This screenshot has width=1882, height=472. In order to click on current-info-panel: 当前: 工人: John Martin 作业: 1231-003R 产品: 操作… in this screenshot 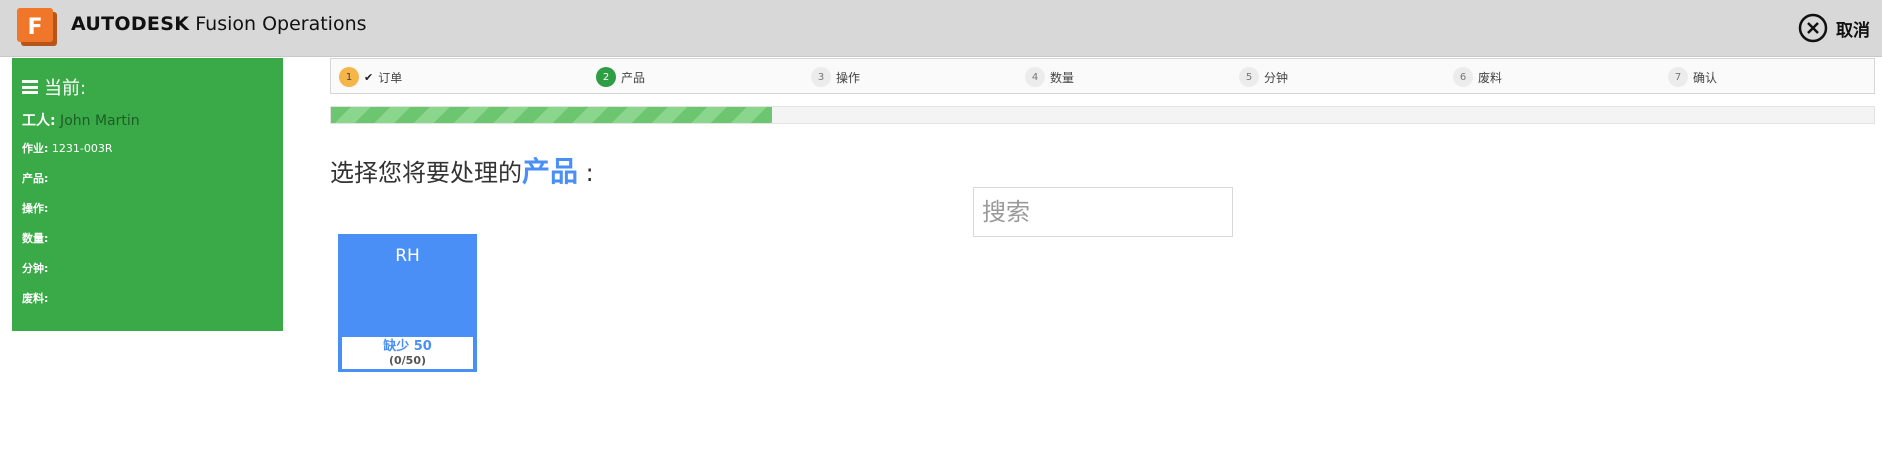, I will do `click(147, 194)`.